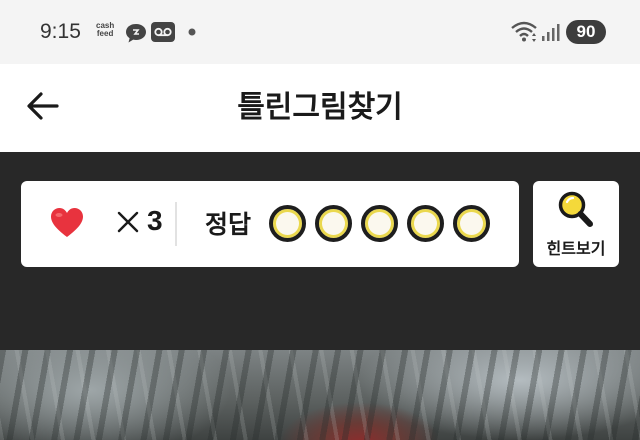 This screenshot has width=640, height=440. What do you see at coordinates (551, 32) in the screenshot?
I see `signal-icon` at bounding box center [551, 32].